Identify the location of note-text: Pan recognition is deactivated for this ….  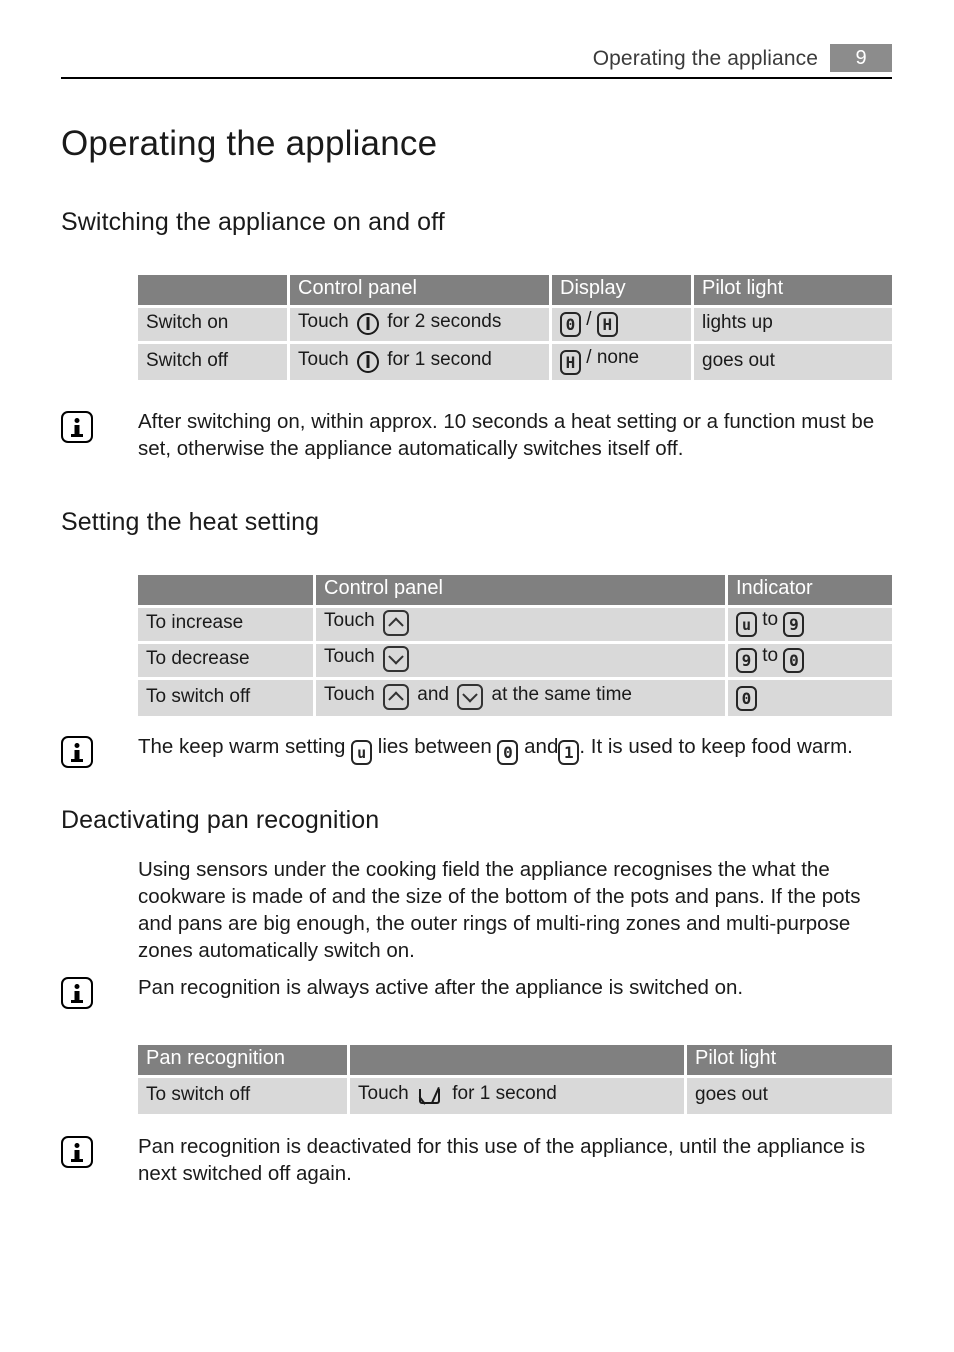
(502, 1160).